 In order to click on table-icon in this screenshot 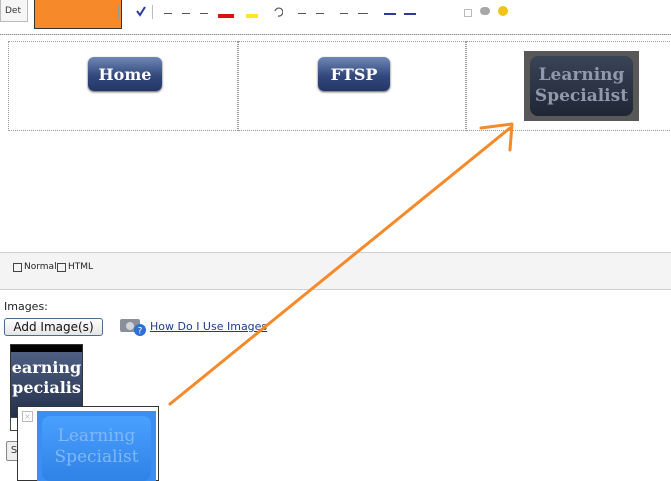, I will do `click(363, 9)`.